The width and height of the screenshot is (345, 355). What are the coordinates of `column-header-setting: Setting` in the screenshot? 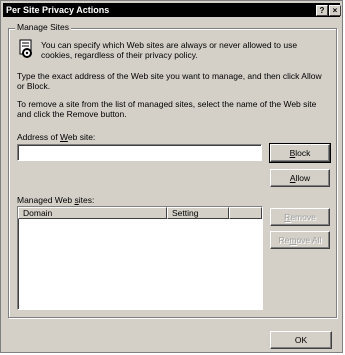 It's located at (198, 213).